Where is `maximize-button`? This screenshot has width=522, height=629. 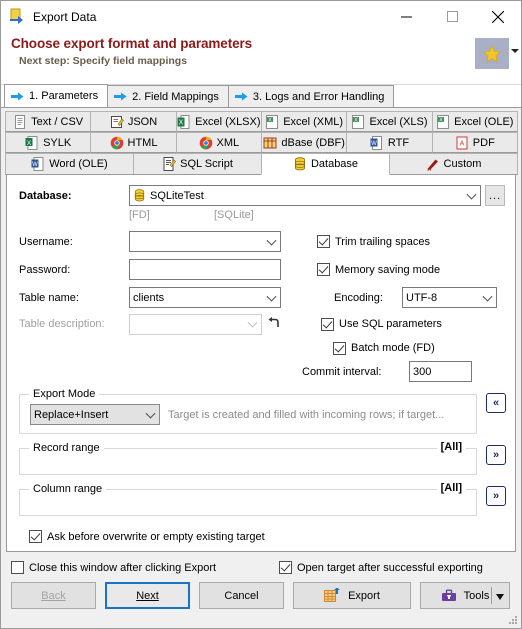
maximize-button is located at coordinates (452, 17).